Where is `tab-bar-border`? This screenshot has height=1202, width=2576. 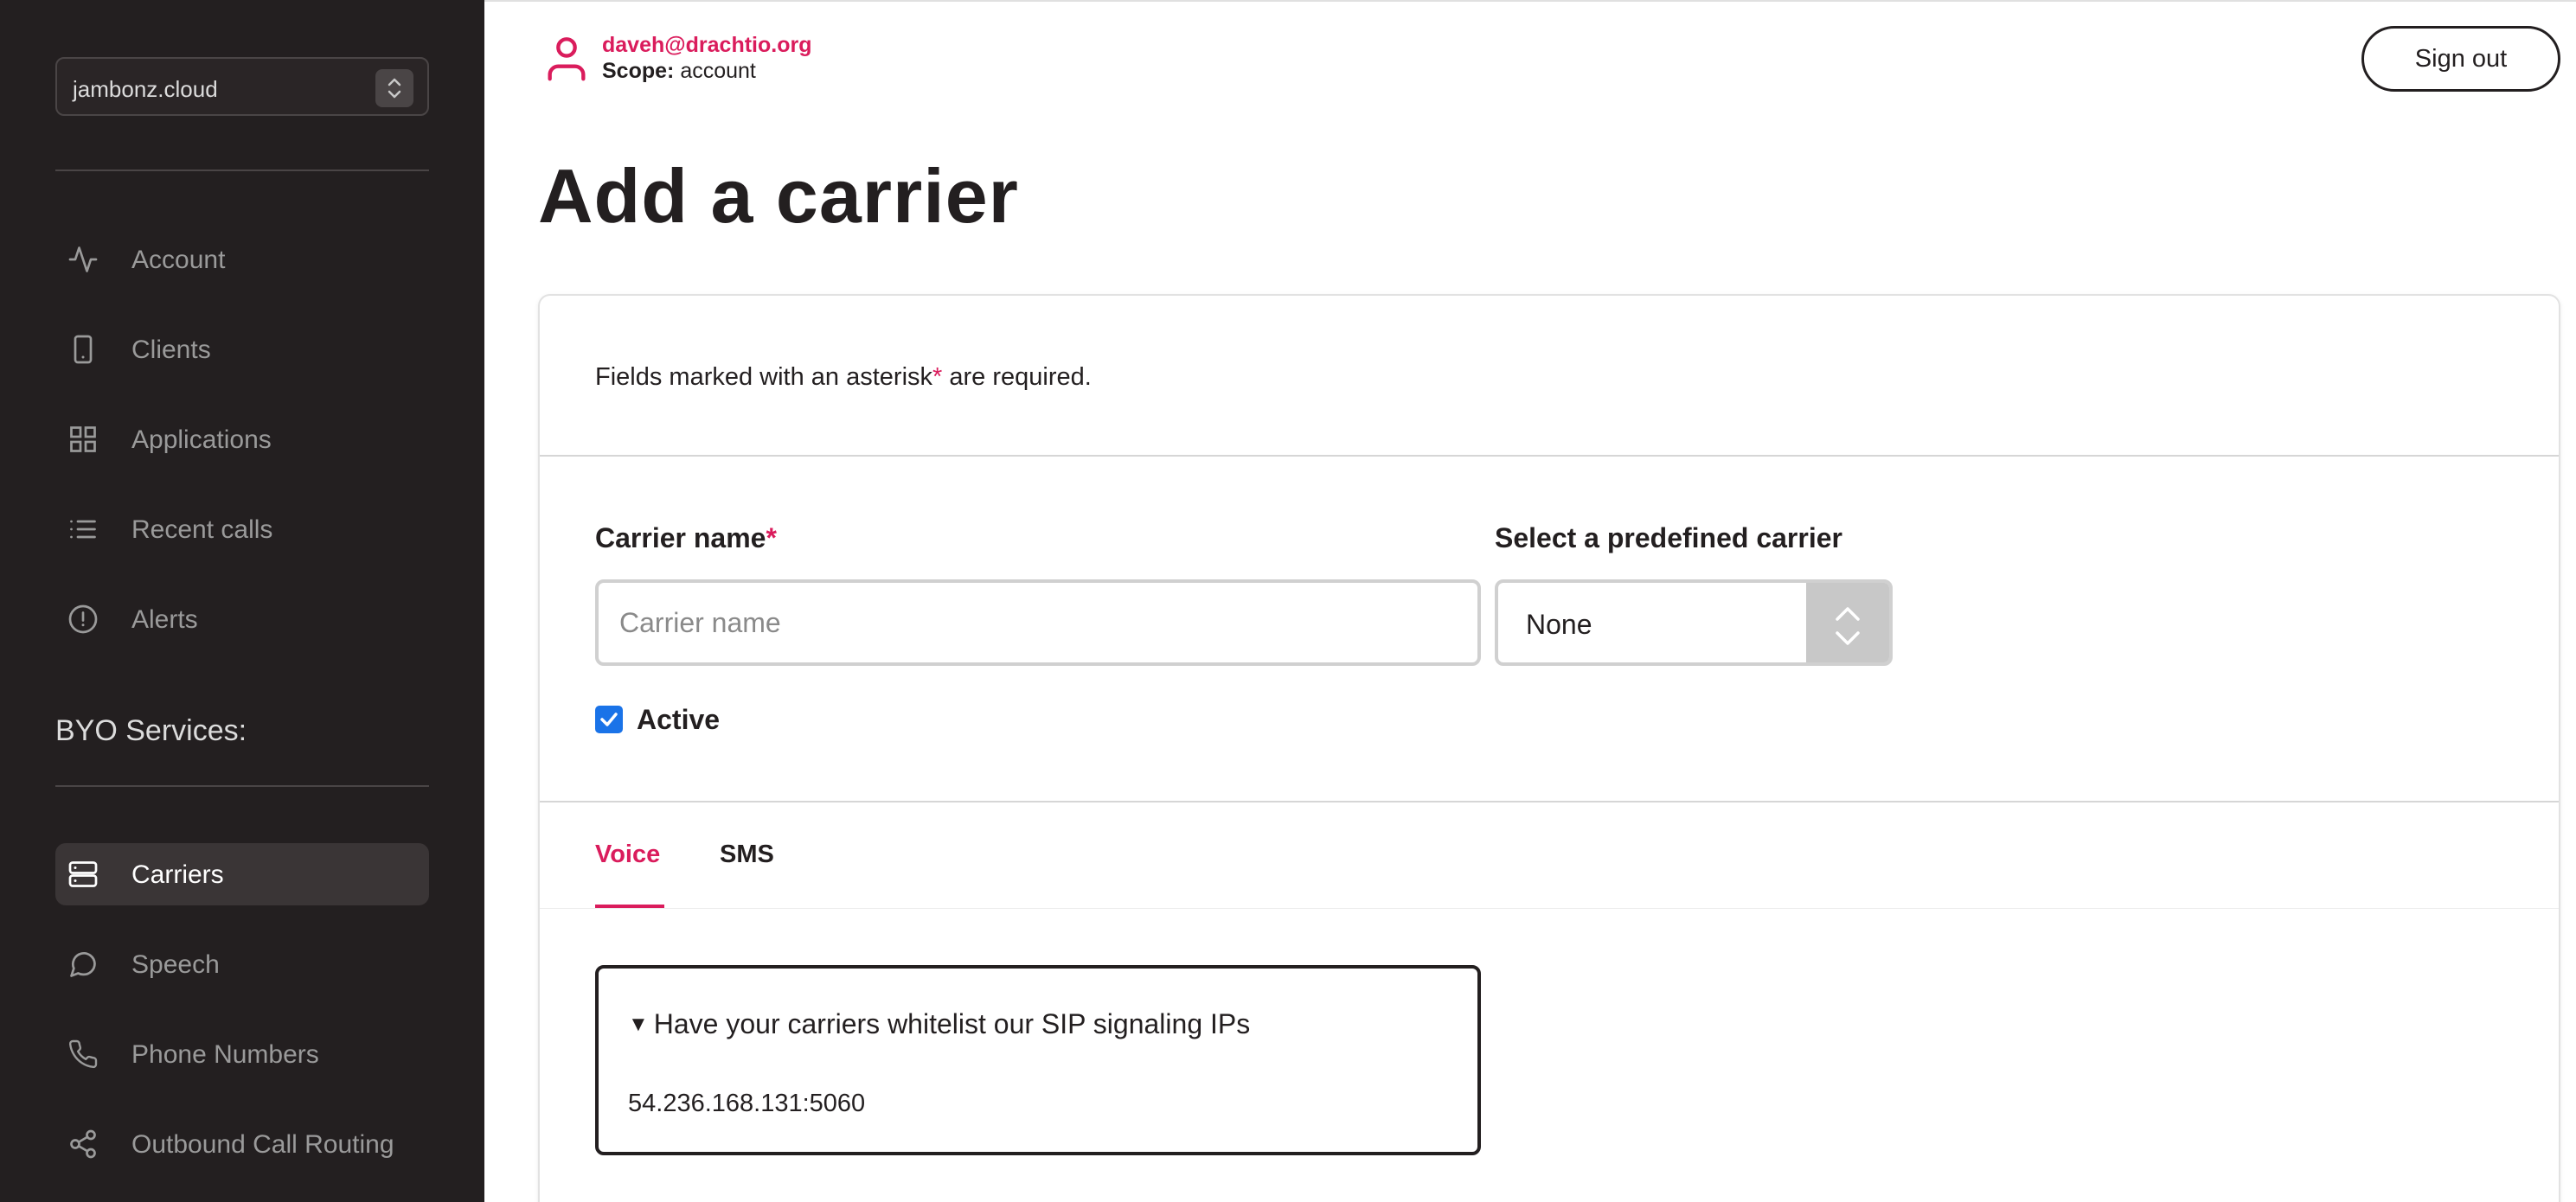 tab-bar-border is located at coordinates (1549, 908).